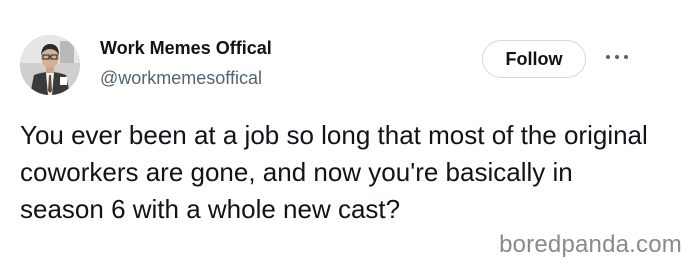 This screenshot has height=273, width=700. I want to click on follow-button: Follow, so click(534, 59).